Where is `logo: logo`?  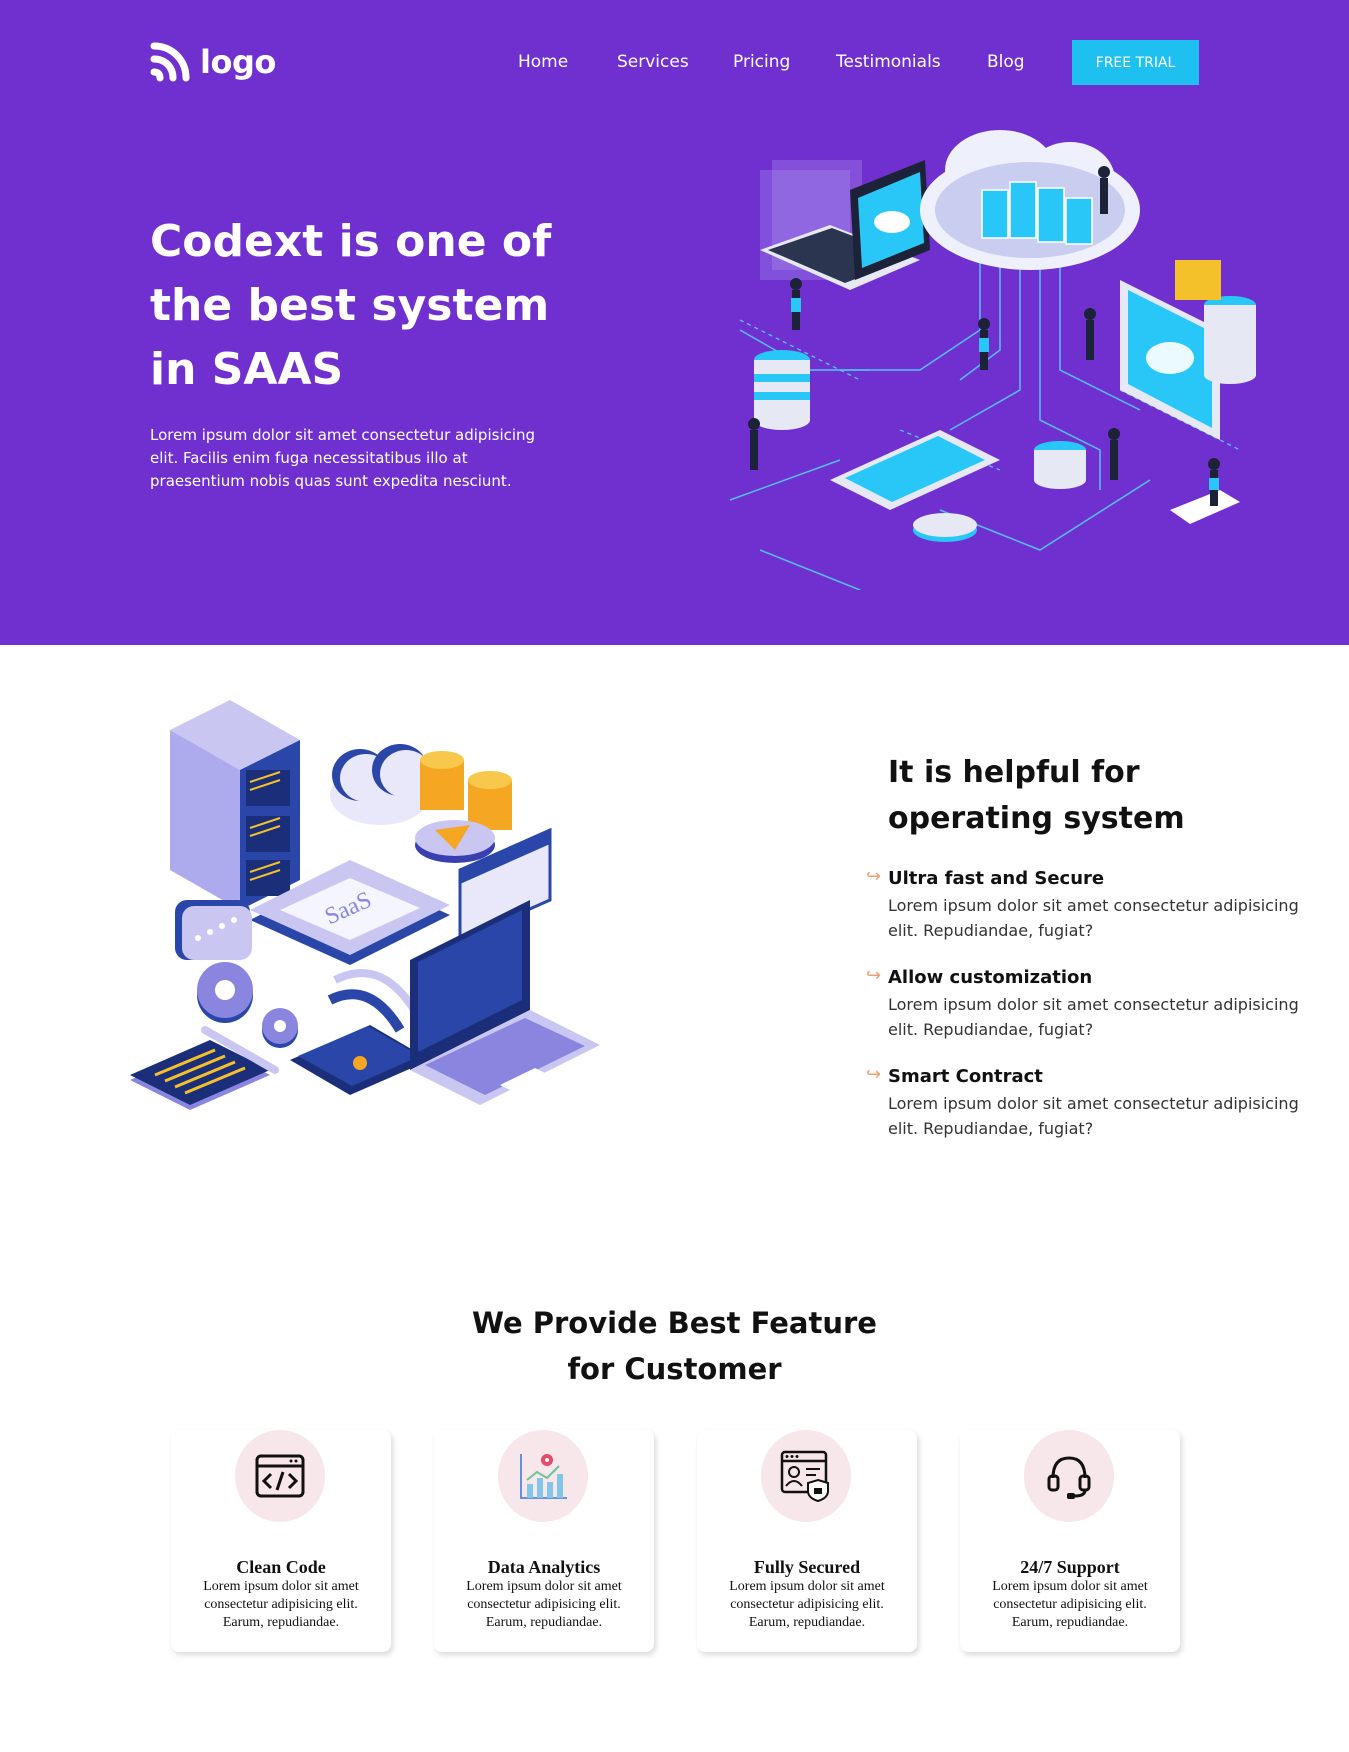 logo: logo is located at coordinates (213, 62).